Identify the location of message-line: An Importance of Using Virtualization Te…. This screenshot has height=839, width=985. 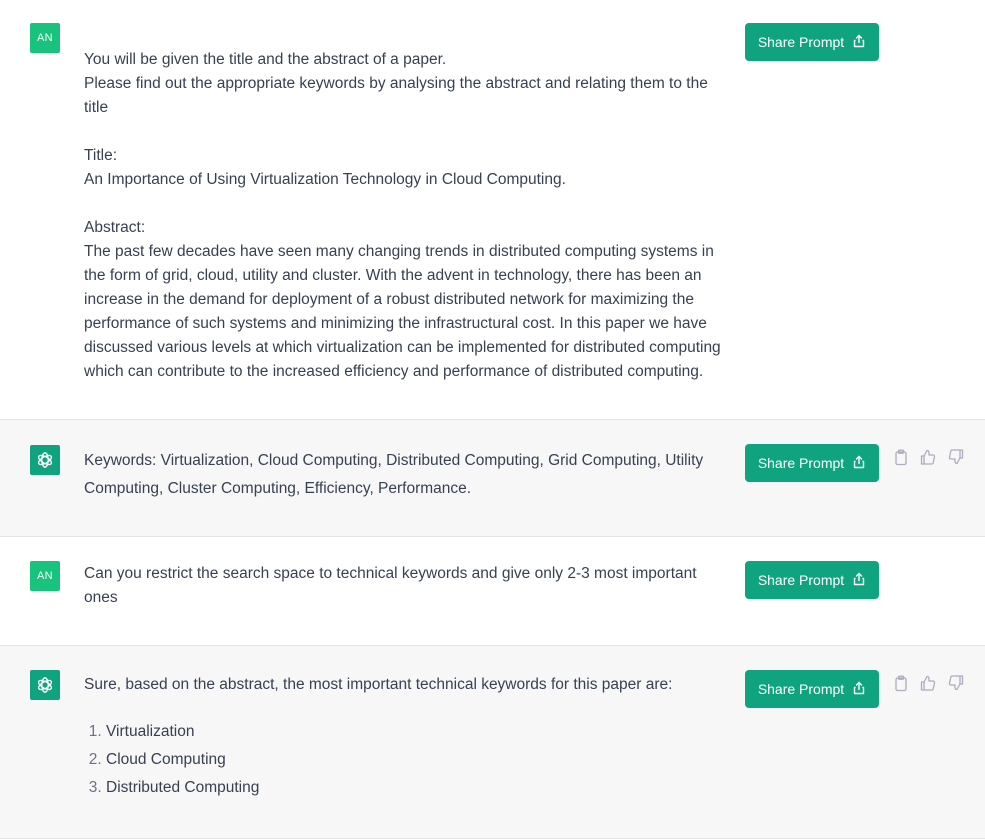
(325, 179).